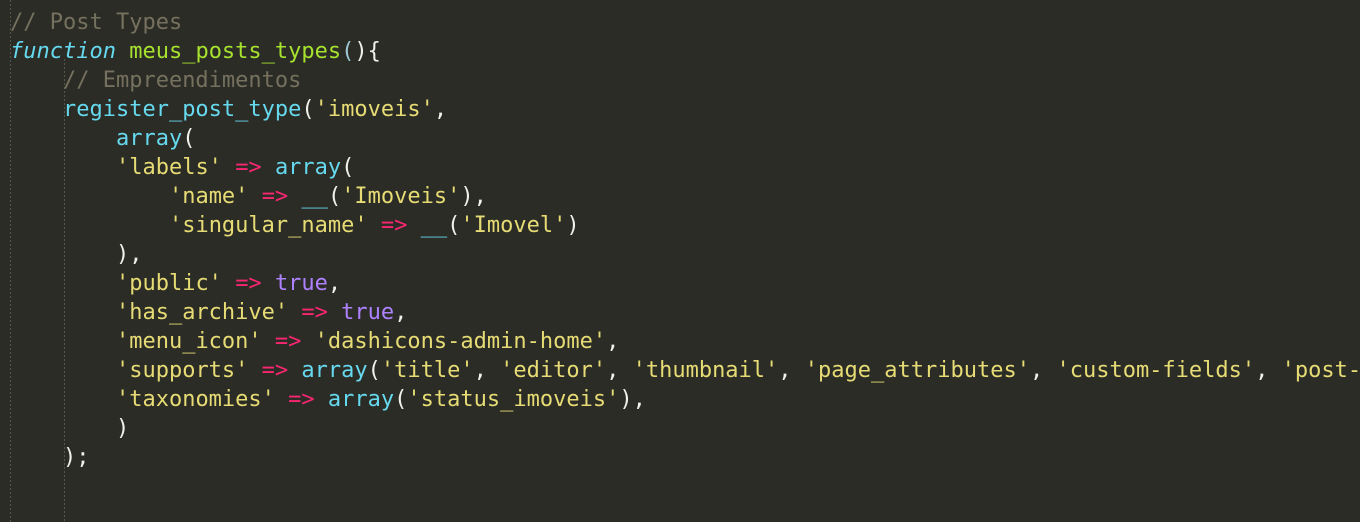  Describe the element at coordinates (680, 225) in the screenshot. I see `code-line: 'singular_name' => __('Imovel')` at that location.